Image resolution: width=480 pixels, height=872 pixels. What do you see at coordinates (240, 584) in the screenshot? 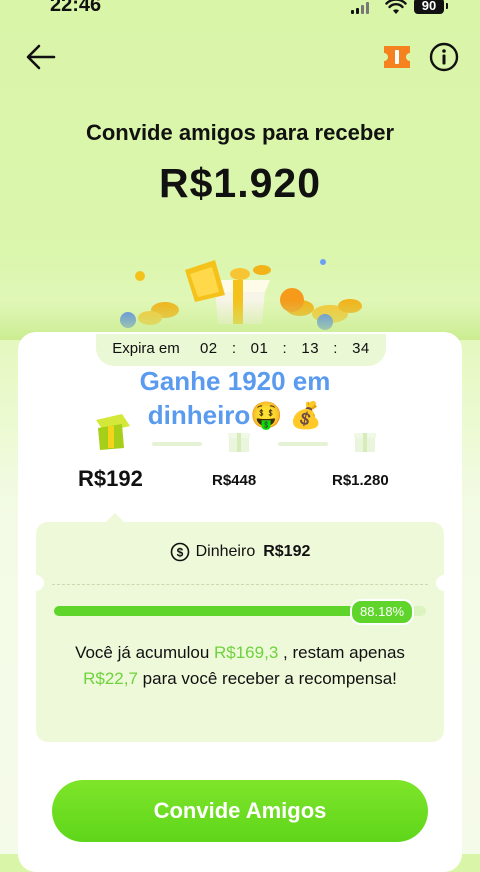
I see `dashed-divider` at bounding box center [240, 584].